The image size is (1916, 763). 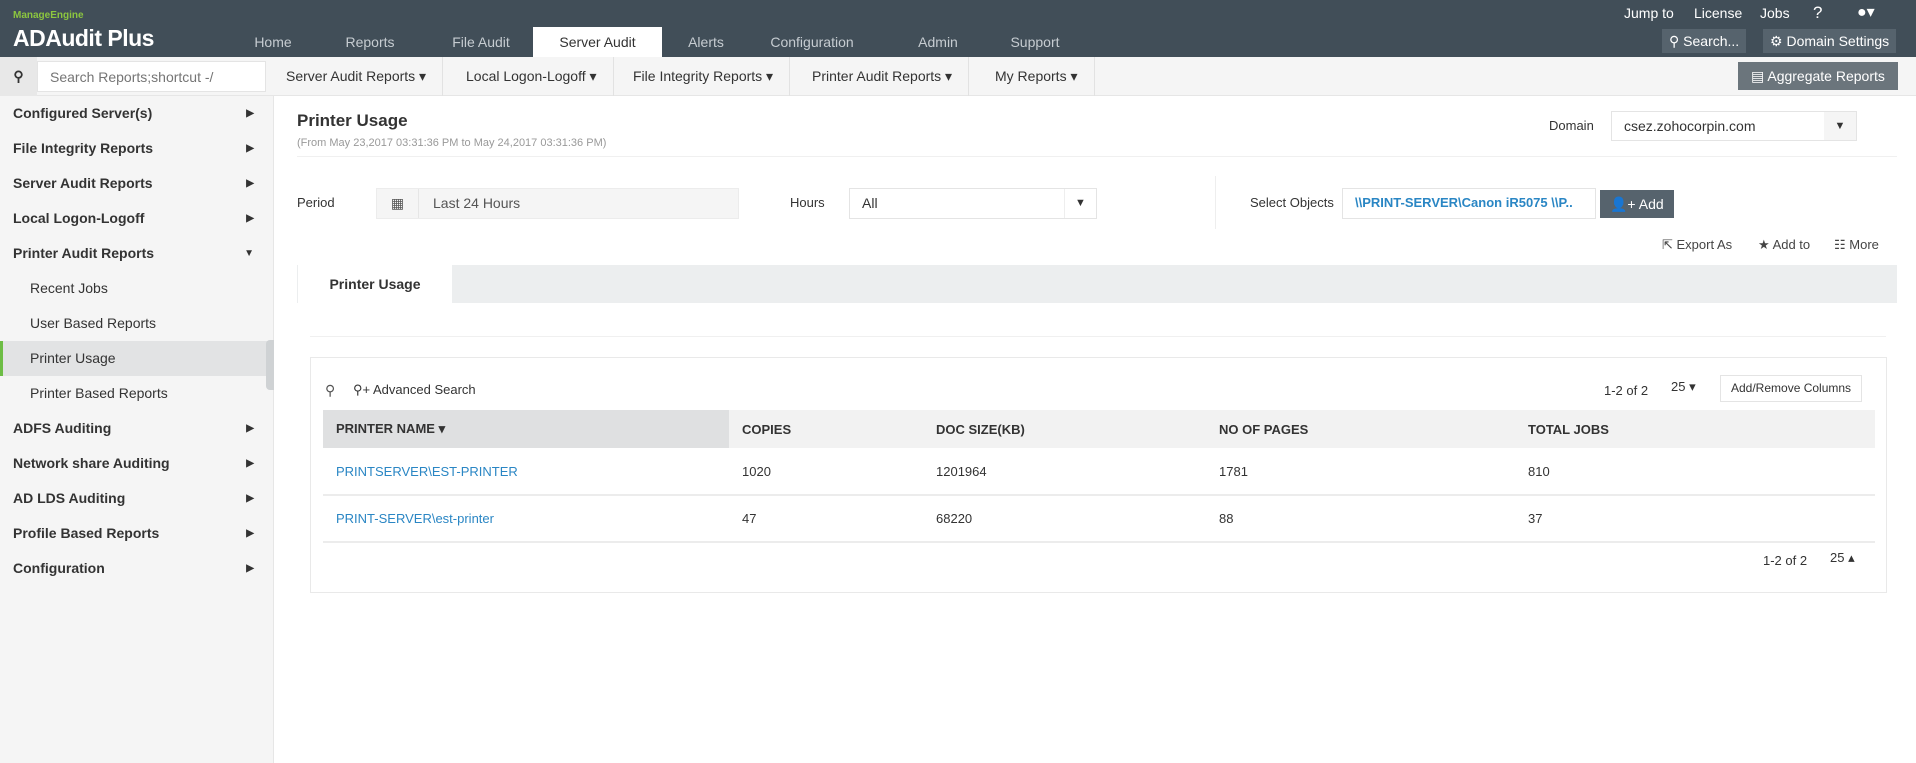 I want to click on tab-home: Home, so click(x=273, y=42).